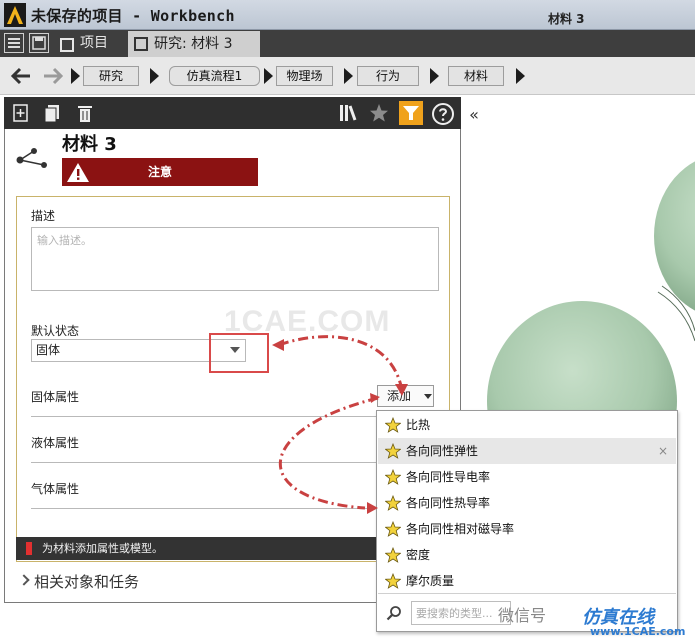 This screenshot has height=644, width=695. What do you see at coordinates (388, 76) in the screenshot?
I see `breadcrumb-item: 行为` at bounding box center [388, 76].